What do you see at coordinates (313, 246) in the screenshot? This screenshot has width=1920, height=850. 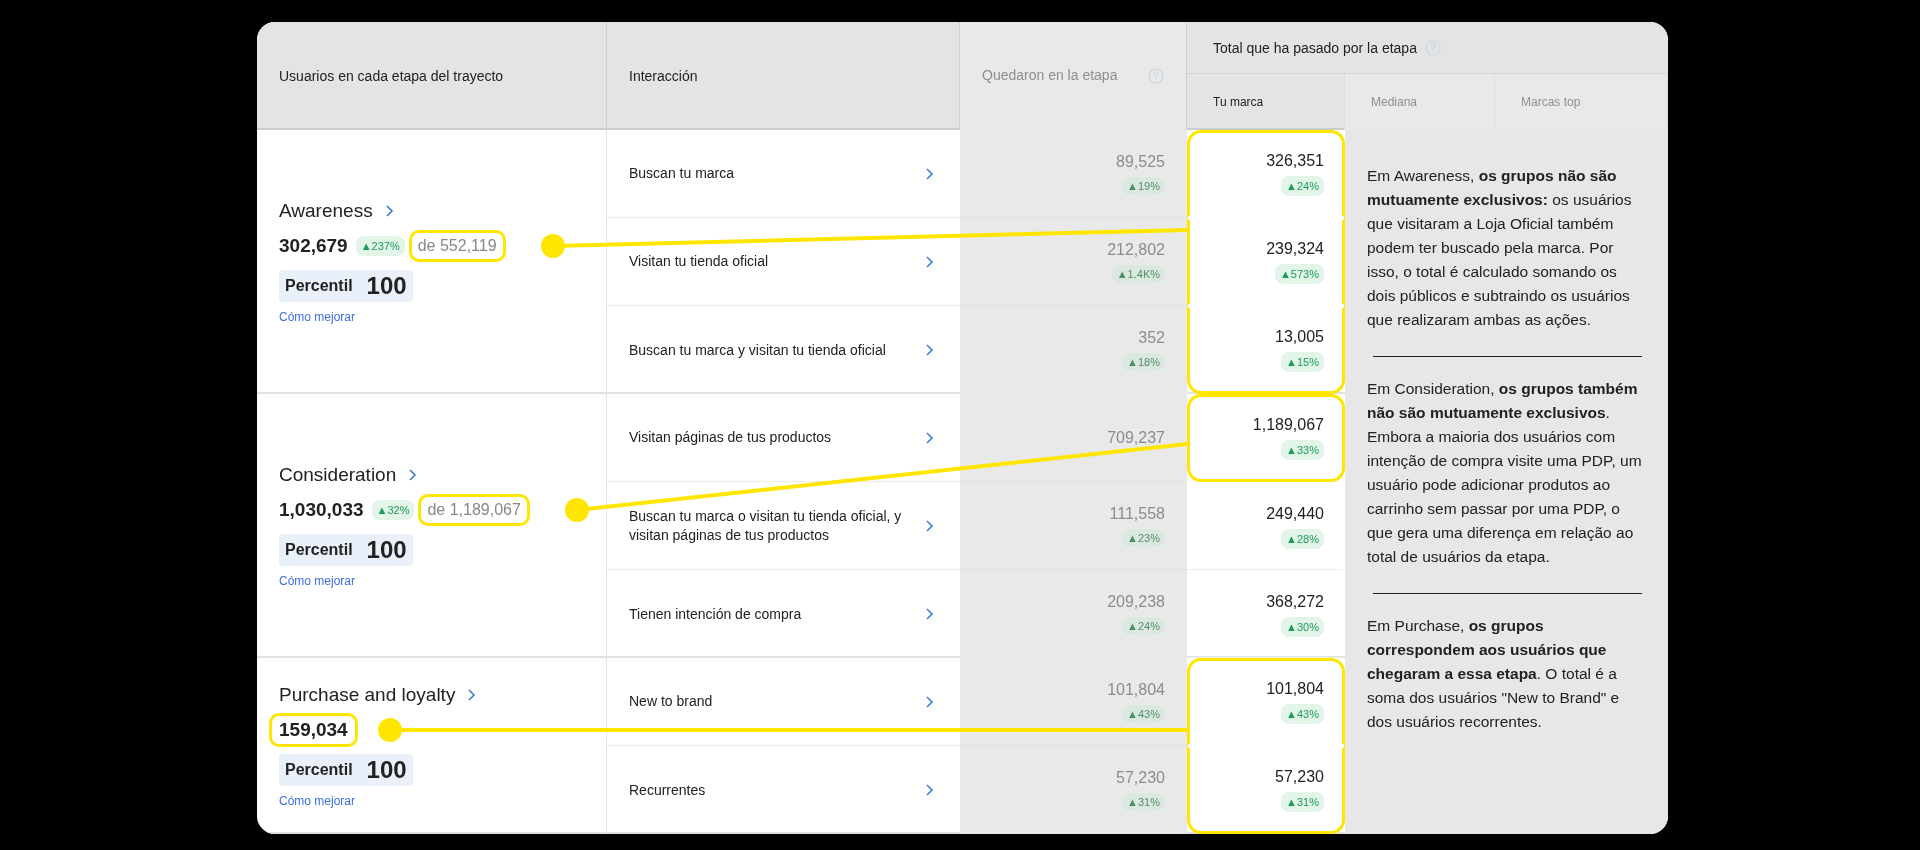 I see `stage-total: 302,679` at bounding box center [313, 246].